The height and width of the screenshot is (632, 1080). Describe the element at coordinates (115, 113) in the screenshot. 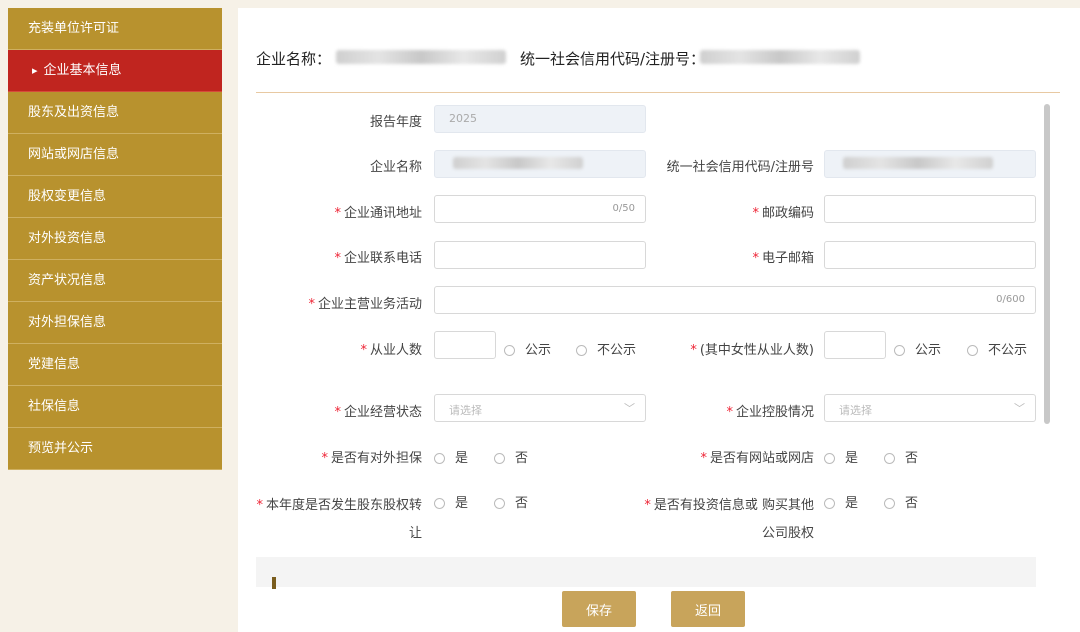

I see `sidebar-item-shareholders: 股东及出资信息` at that location.